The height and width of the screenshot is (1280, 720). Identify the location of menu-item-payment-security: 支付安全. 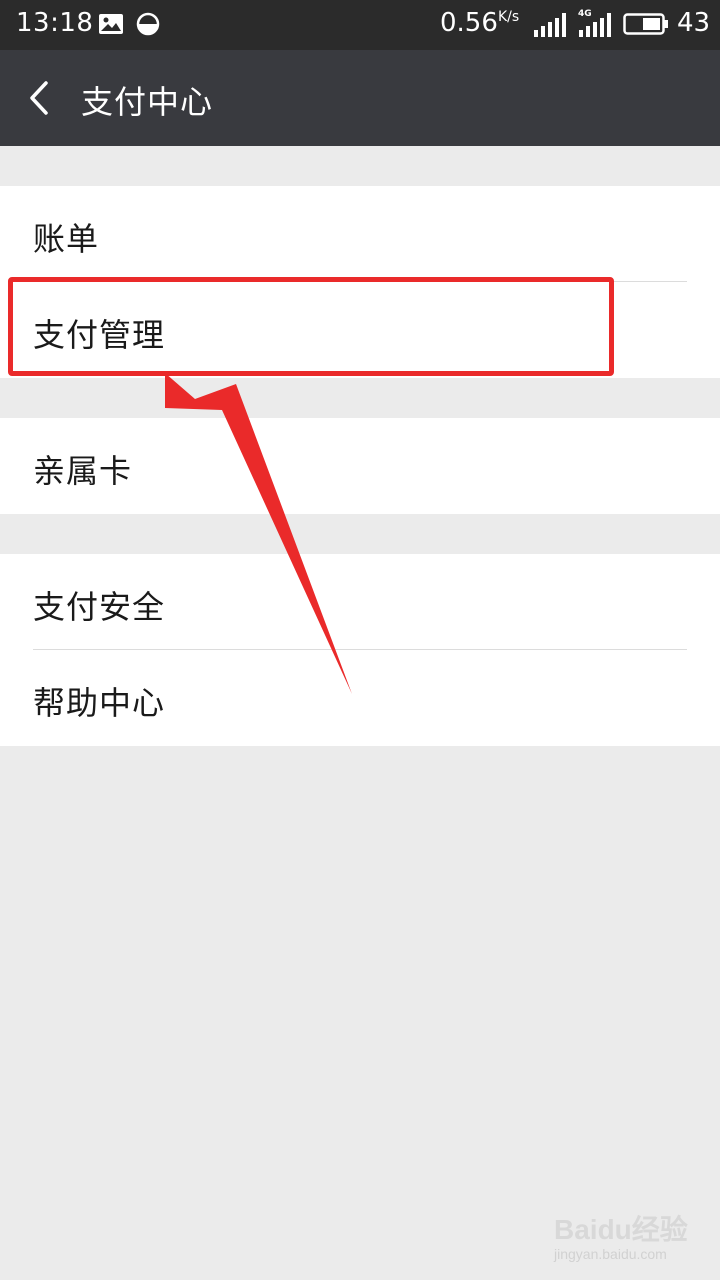
(360, 602).